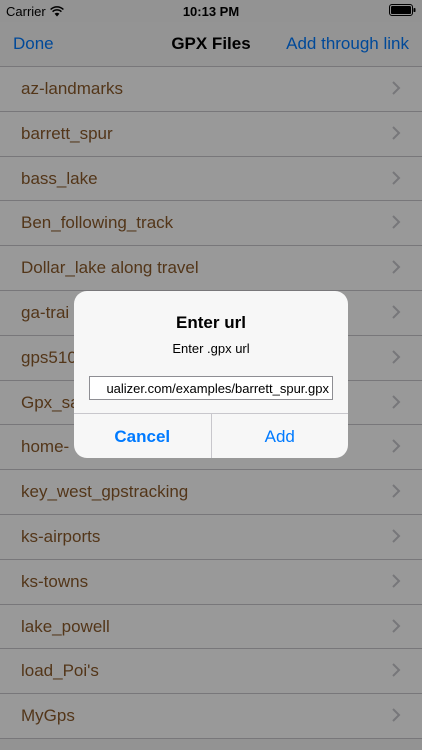 This screenshot has width=422, height=750. What do you see at coordinates (280, 436) in the screenshot?
I see `add-button: Add` at bounding box center [280, 436].